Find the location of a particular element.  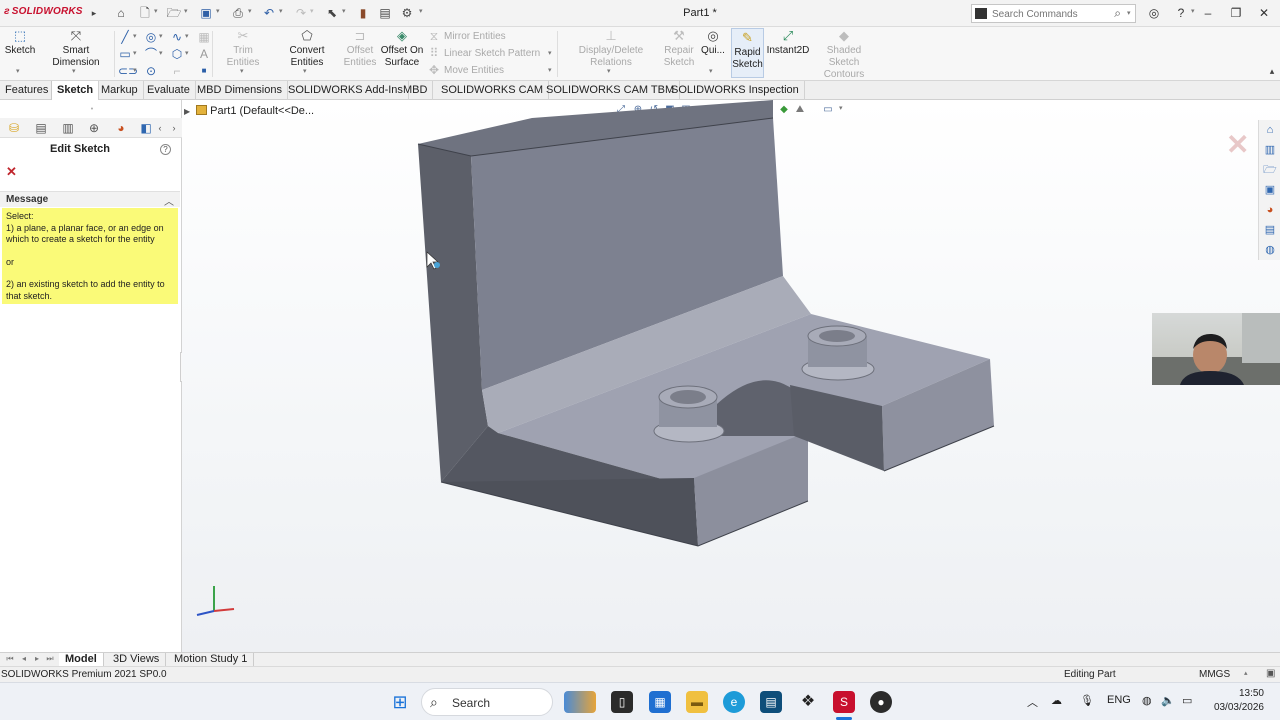

code-app-icon: ▤ is located at coordinates (771, 702).